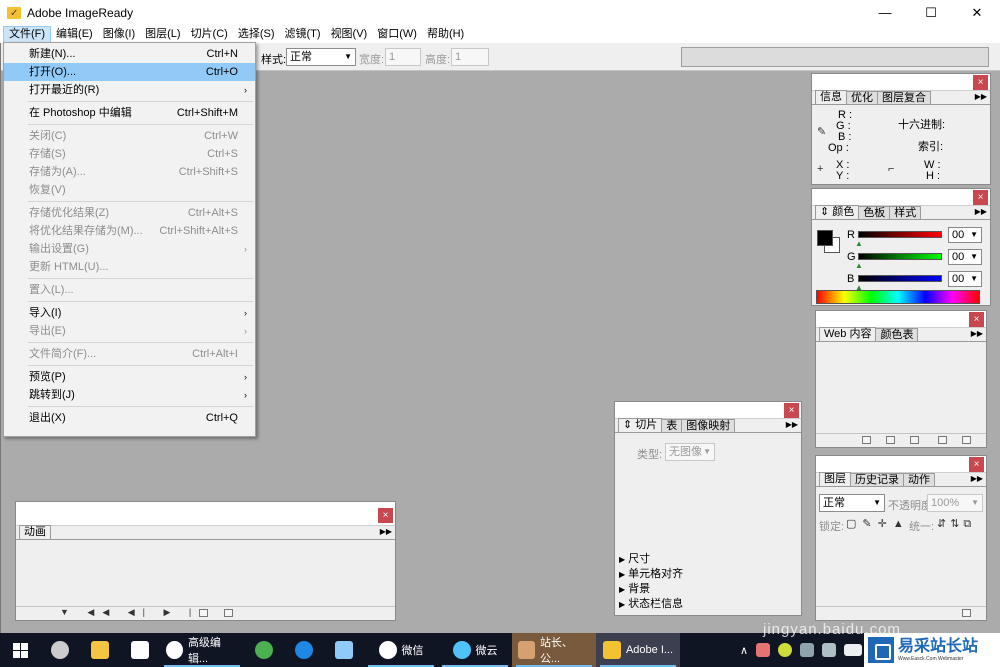 The image size is (1000, 667). I want to click on start-button, so click(20, 650).